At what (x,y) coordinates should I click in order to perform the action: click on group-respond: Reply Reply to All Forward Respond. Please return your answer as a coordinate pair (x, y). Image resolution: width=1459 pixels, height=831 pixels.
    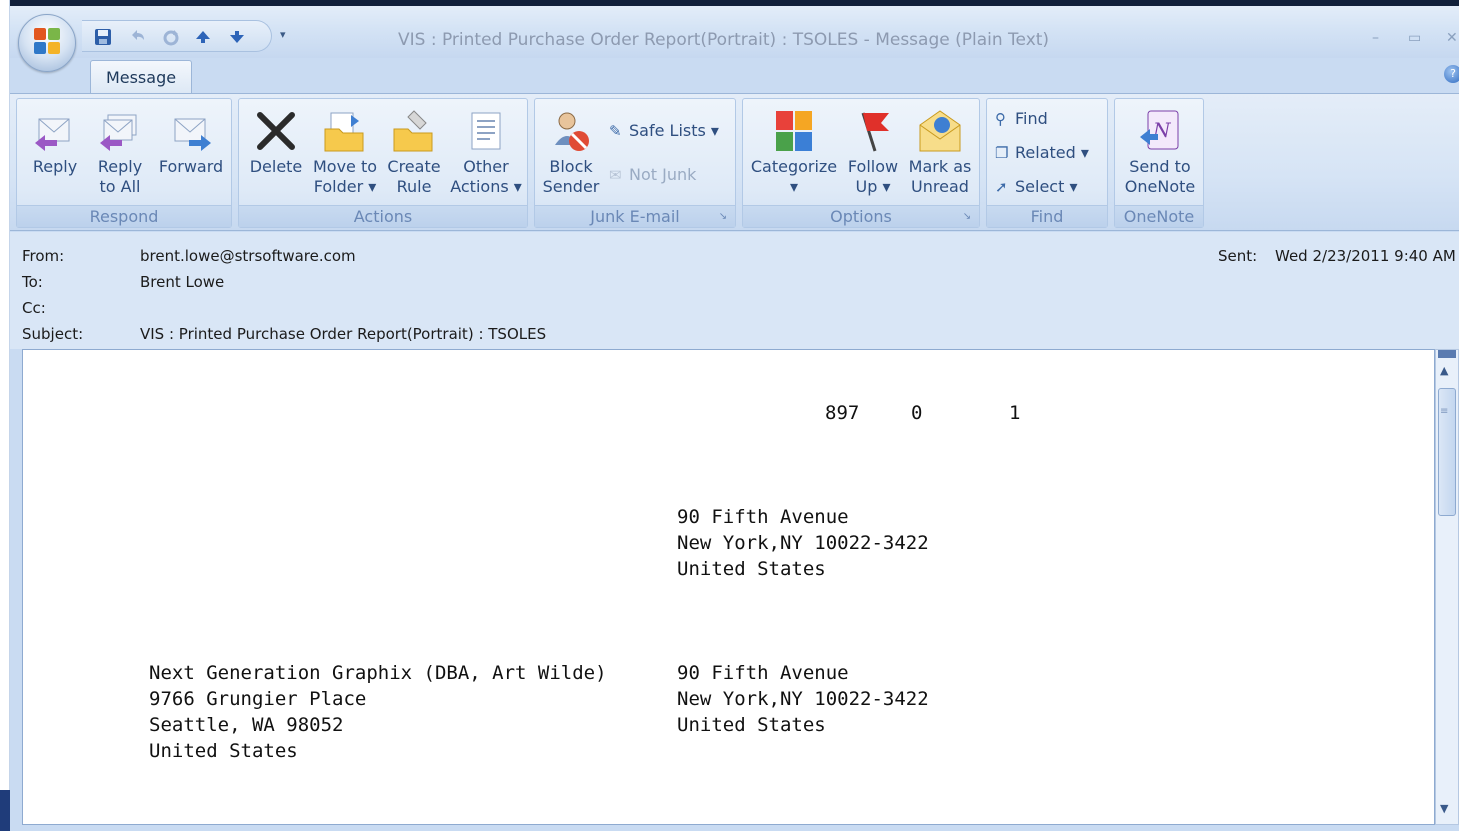
    Looking at the image, I should click on (124, 163).